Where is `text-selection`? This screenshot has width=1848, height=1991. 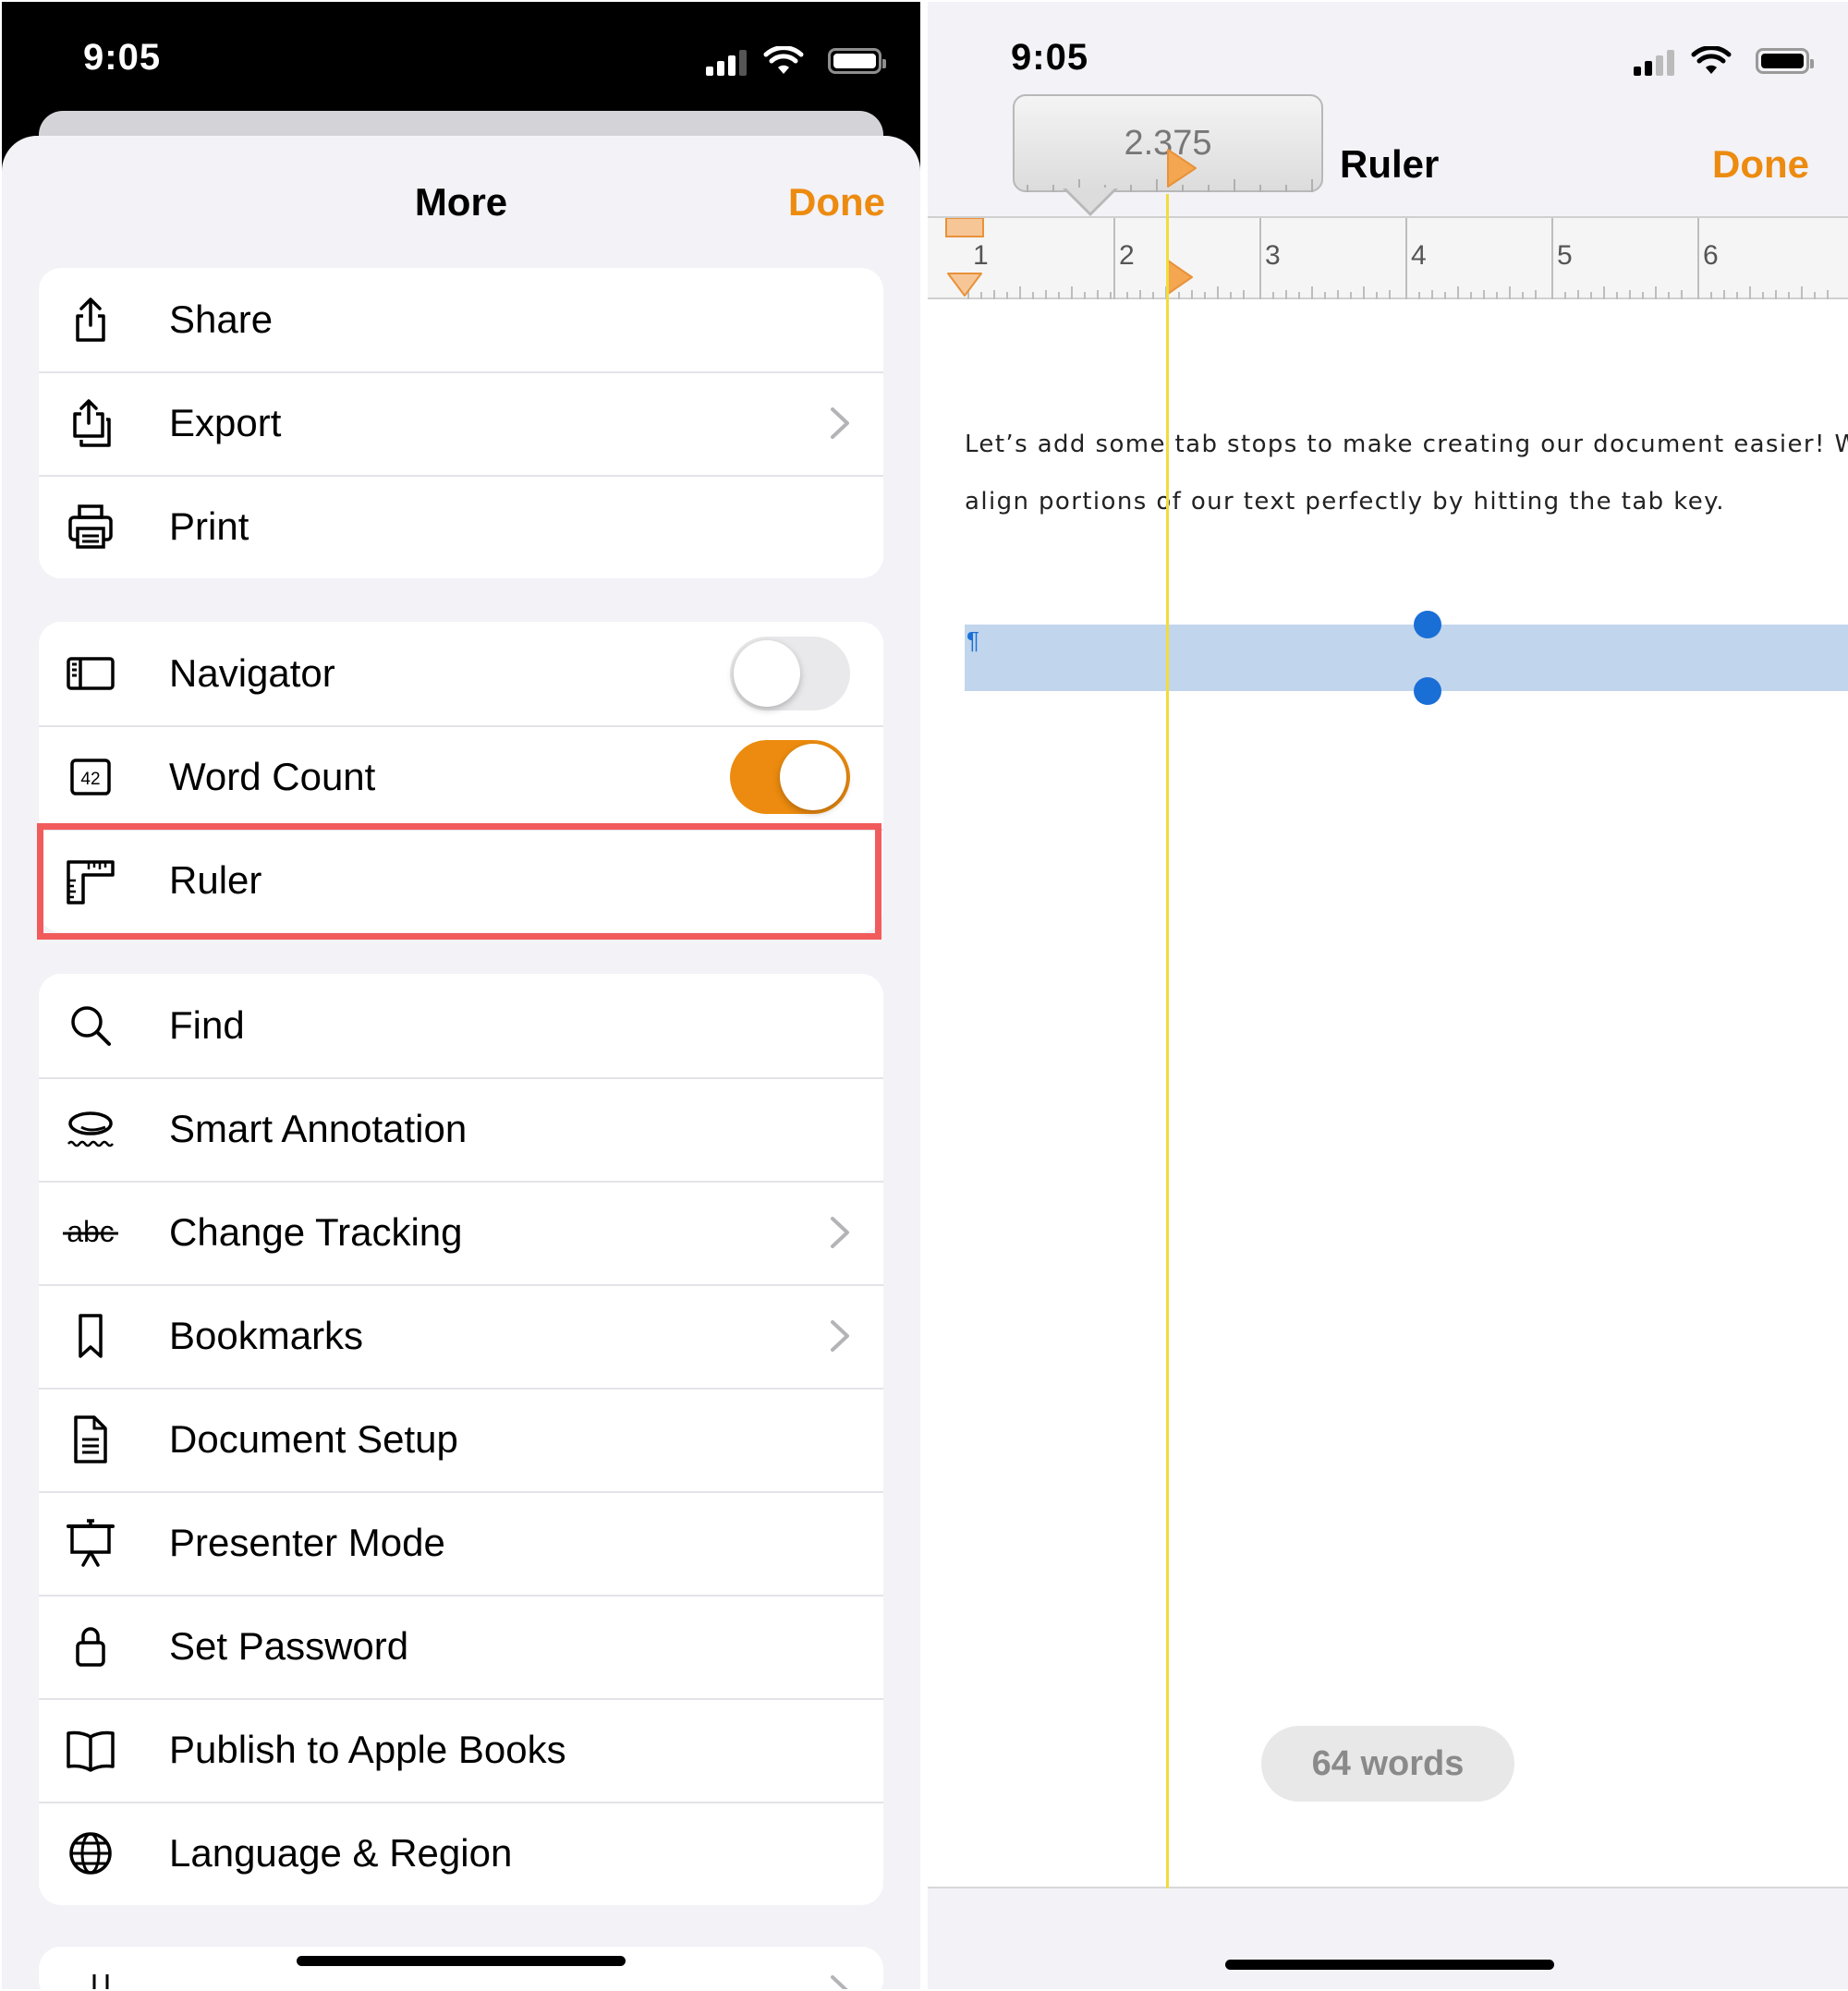 text-selection is located at coordinates (1406, 658).